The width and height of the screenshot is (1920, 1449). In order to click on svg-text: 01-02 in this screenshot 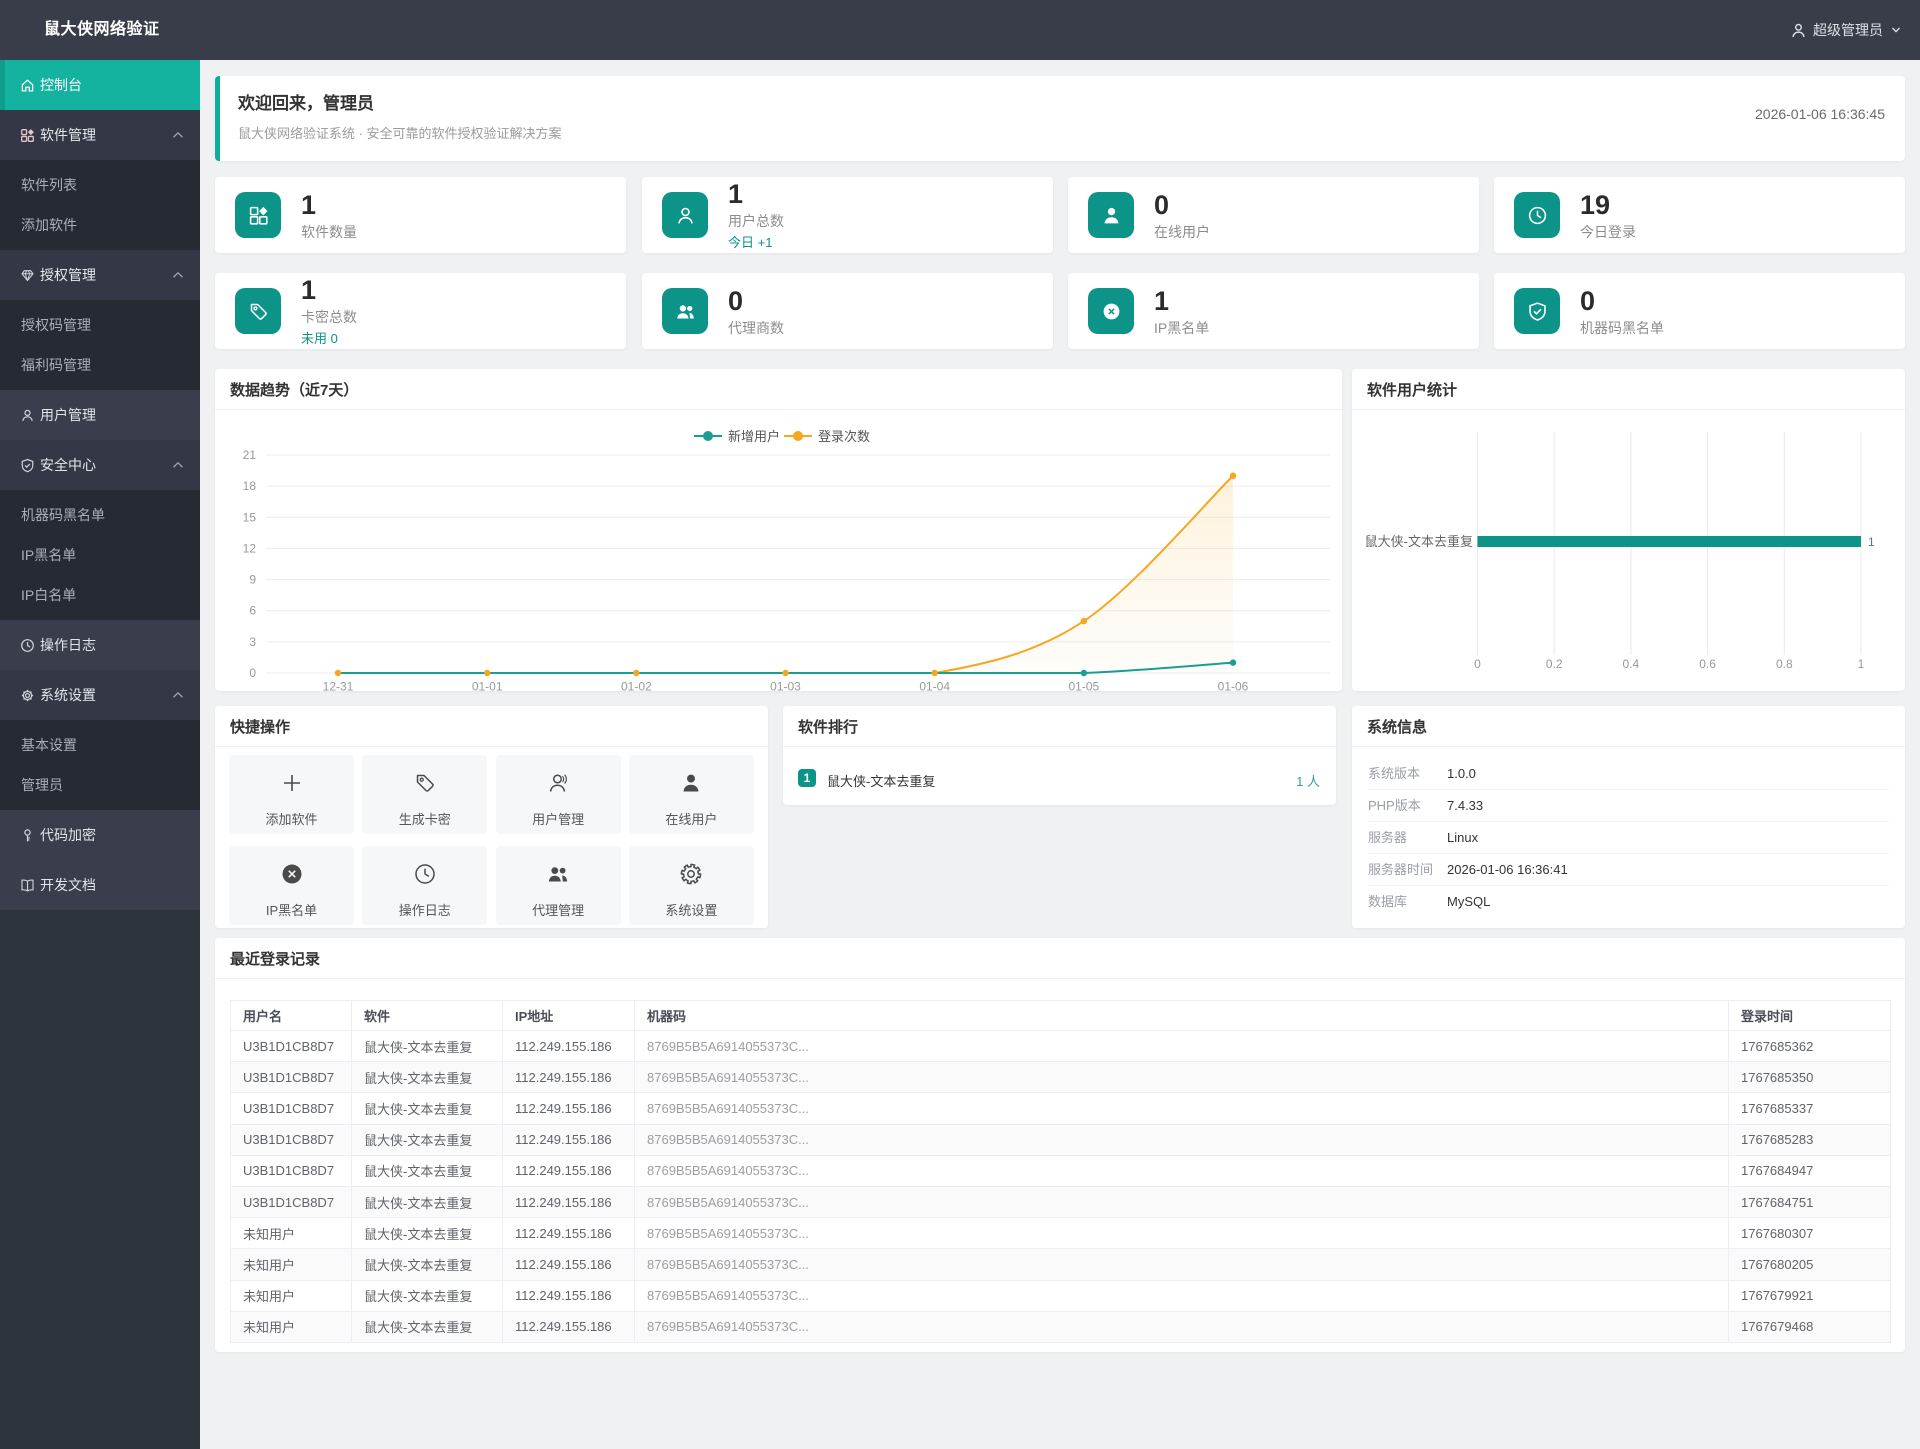, I will do `click(636, 686)`.